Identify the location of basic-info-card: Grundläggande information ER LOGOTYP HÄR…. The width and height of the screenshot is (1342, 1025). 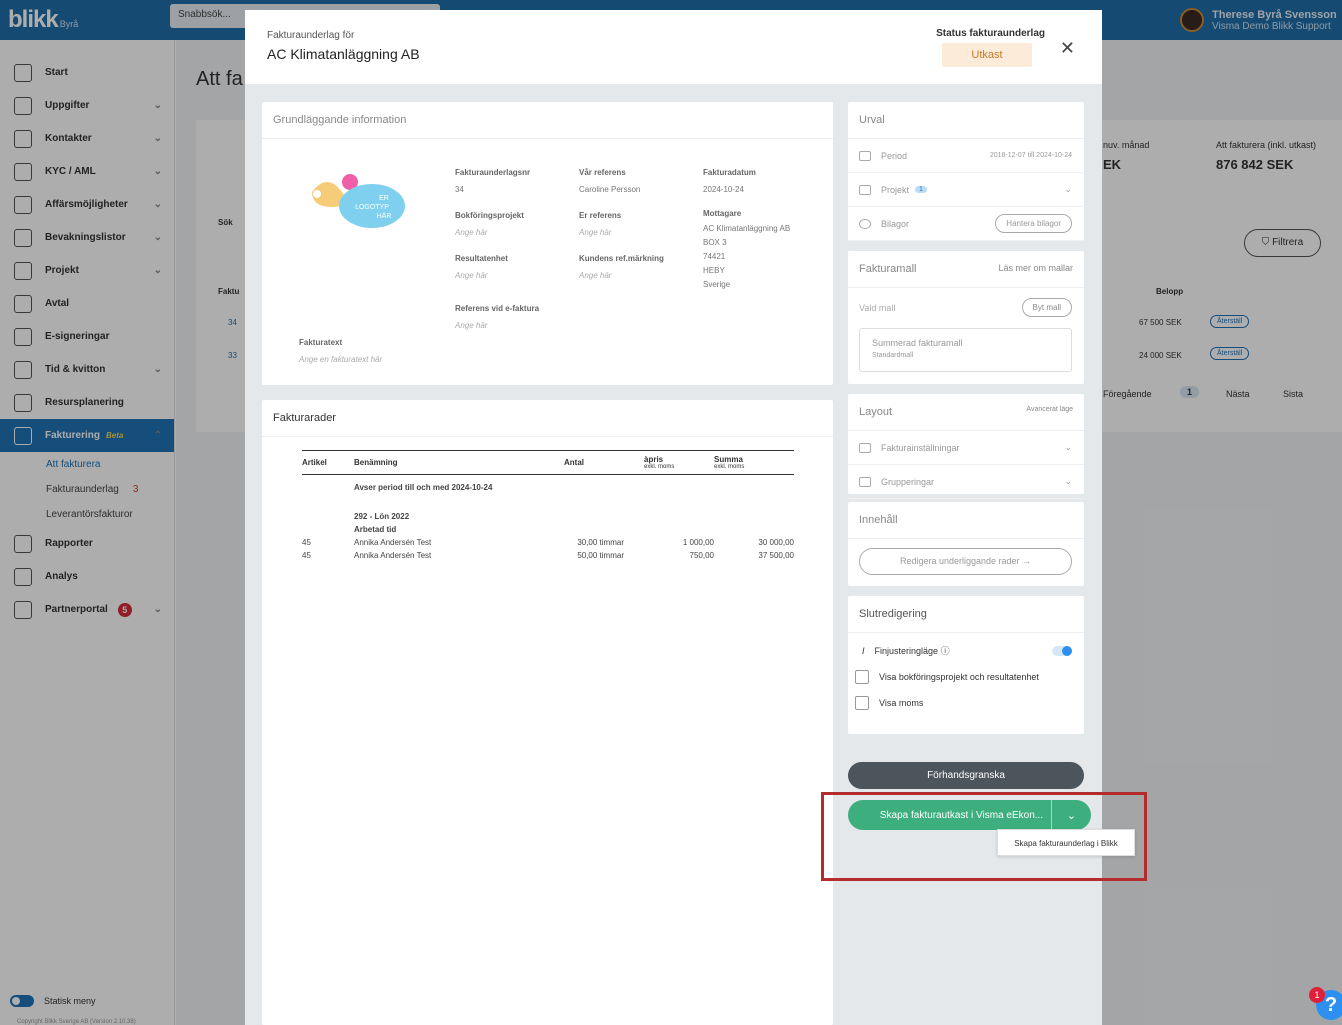
(547, 243).